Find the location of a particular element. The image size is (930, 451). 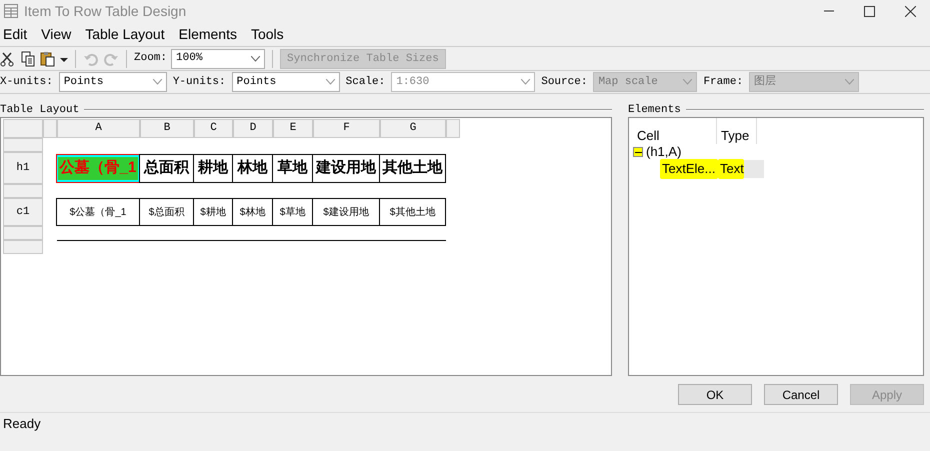

table-cell: $草地 is located at coordinates (292, 212).